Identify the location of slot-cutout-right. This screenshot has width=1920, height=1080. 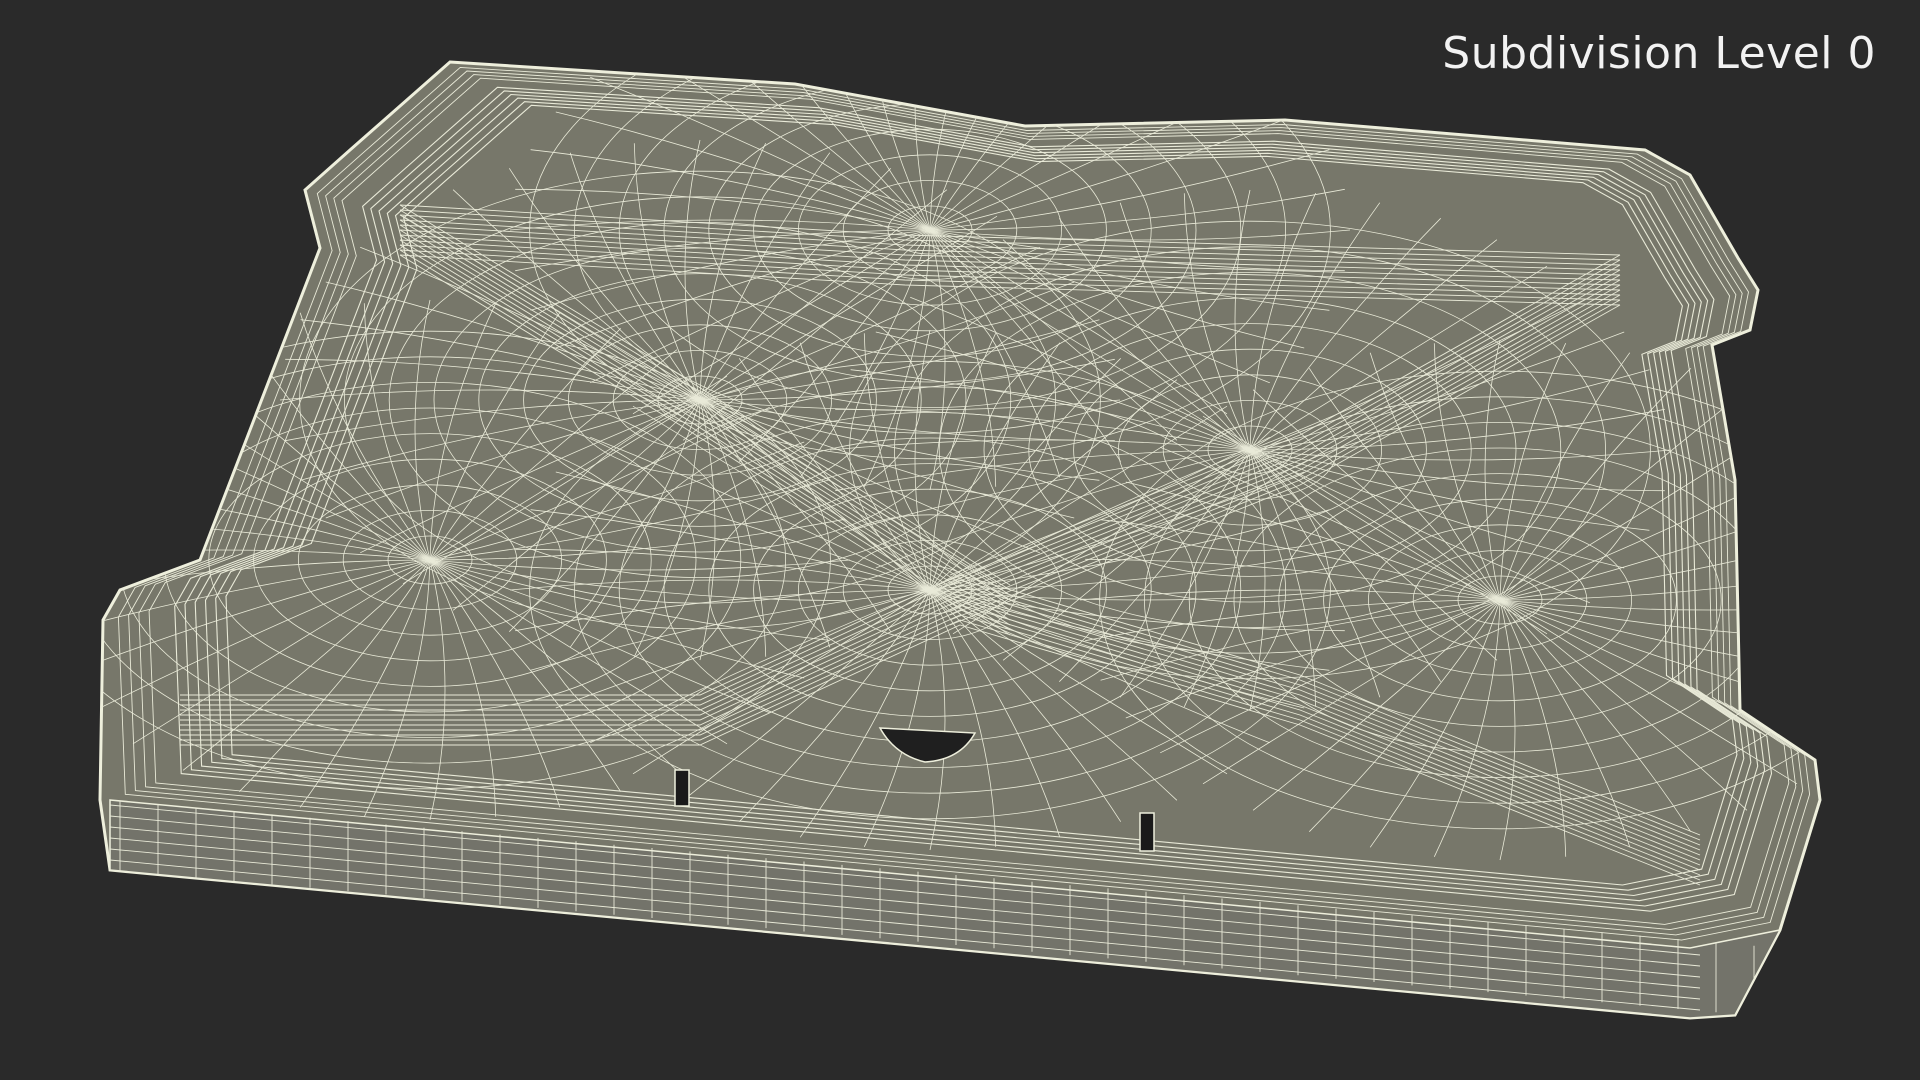
(1147, 832).